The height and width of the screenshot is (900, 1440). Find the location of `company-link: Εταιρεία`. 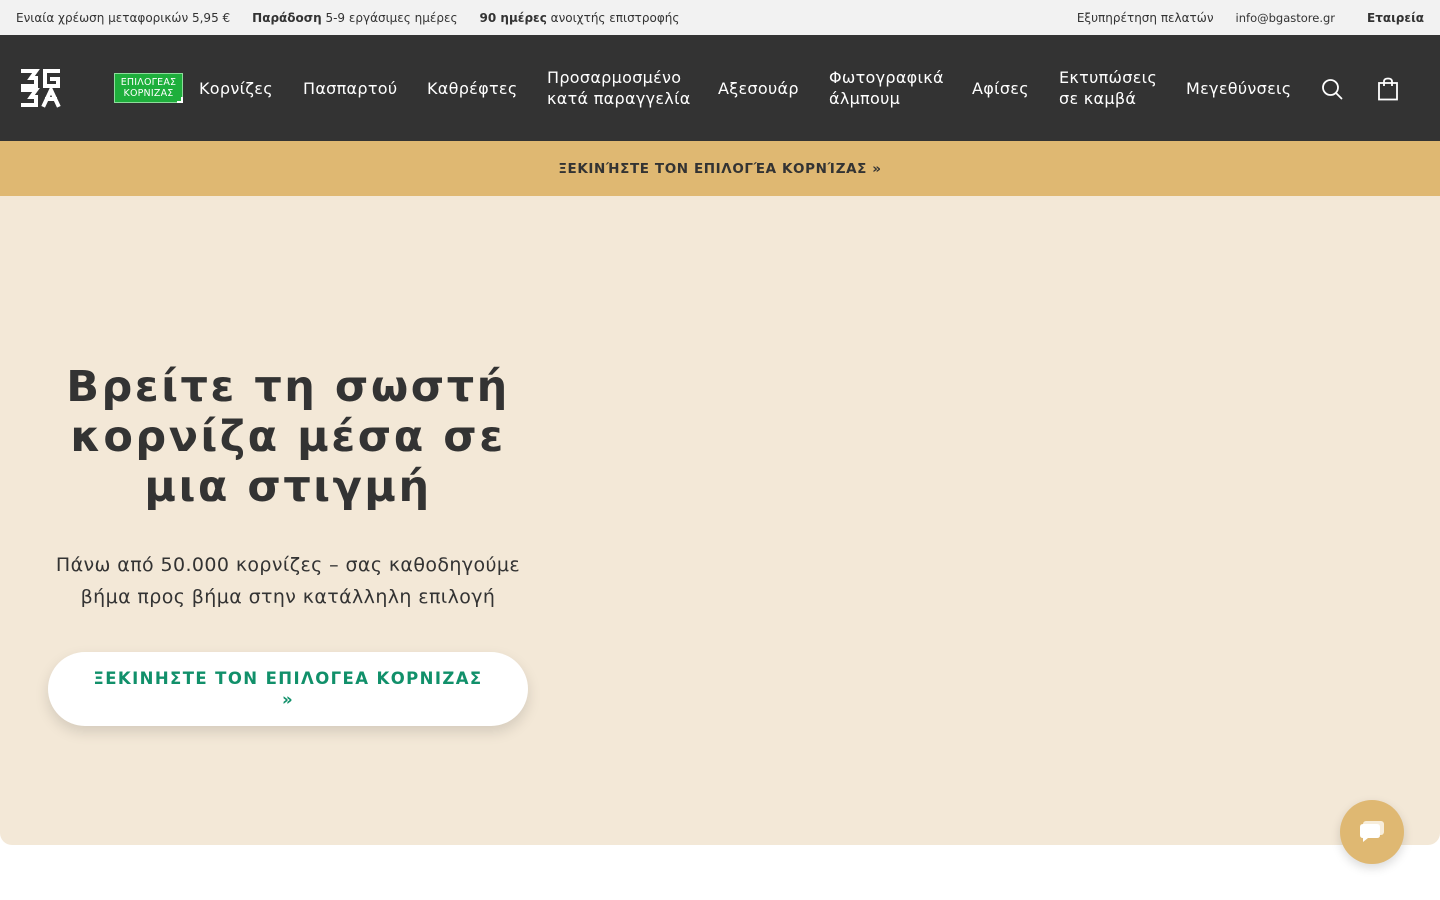

company-link: Εταιρεία is located at coordinates (1395, 18).